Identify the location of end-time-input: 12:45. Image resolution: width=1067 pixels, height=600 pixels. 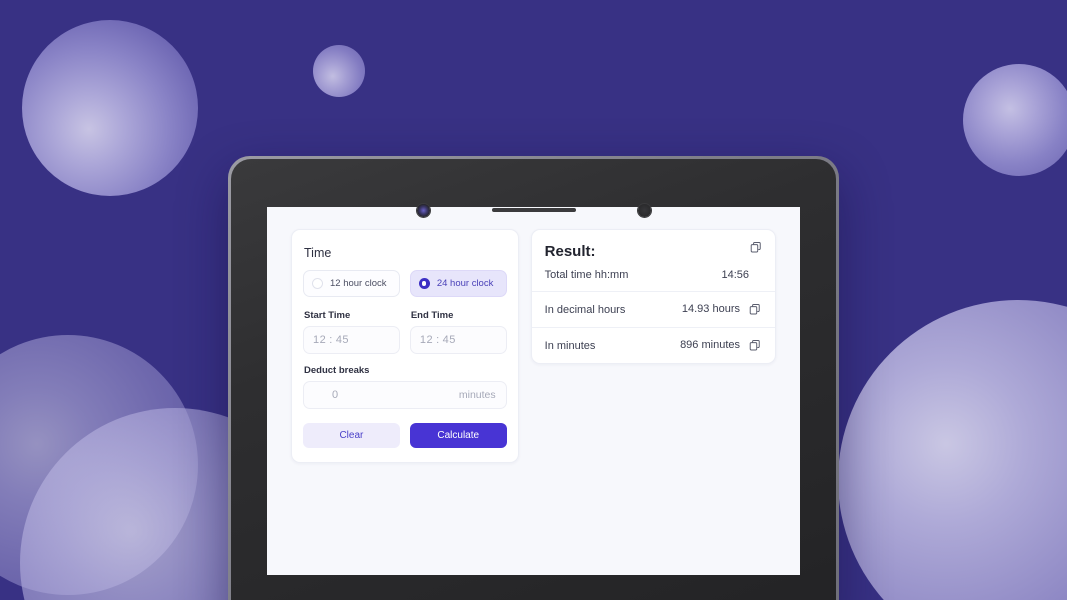
(458, 340).